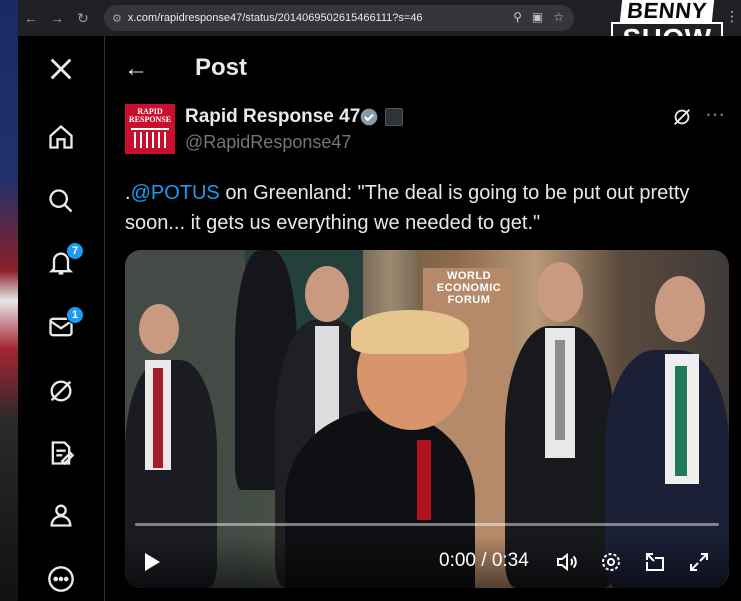 The width and height of the screenshot is (741, 601). What do you see at coordinates (61, 391) in the screenshot?
I see `grok-icon` at bounding box center [61, 391].